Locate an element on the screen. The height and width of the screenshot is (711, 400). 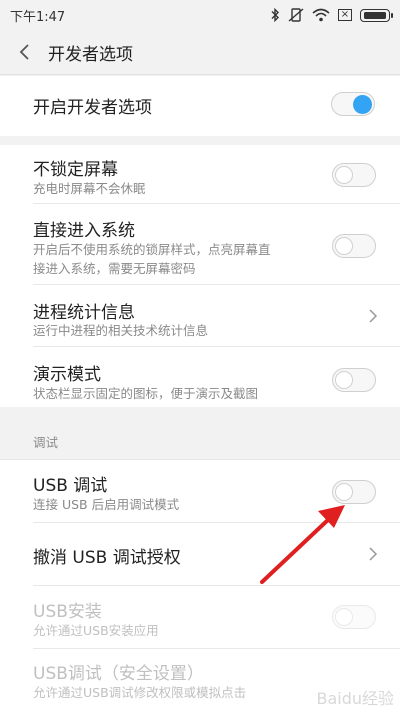
section-label-debug: 调试 is located at coordinates (46, 442).